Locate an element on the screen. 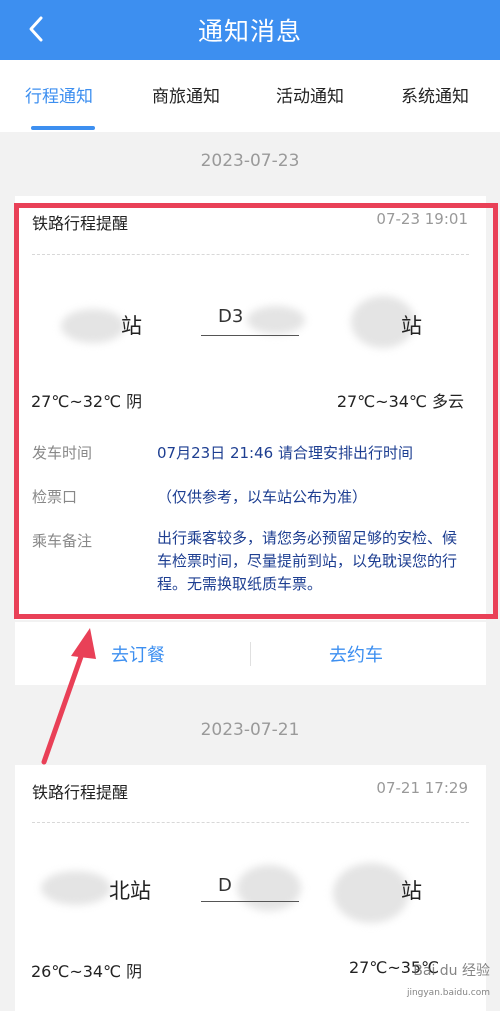 The width and height of the screenshot is (500, 1011). tab-bar: 行程通知 商旅通知 活动通知 系统通知 is located at coordinates (250, 96).